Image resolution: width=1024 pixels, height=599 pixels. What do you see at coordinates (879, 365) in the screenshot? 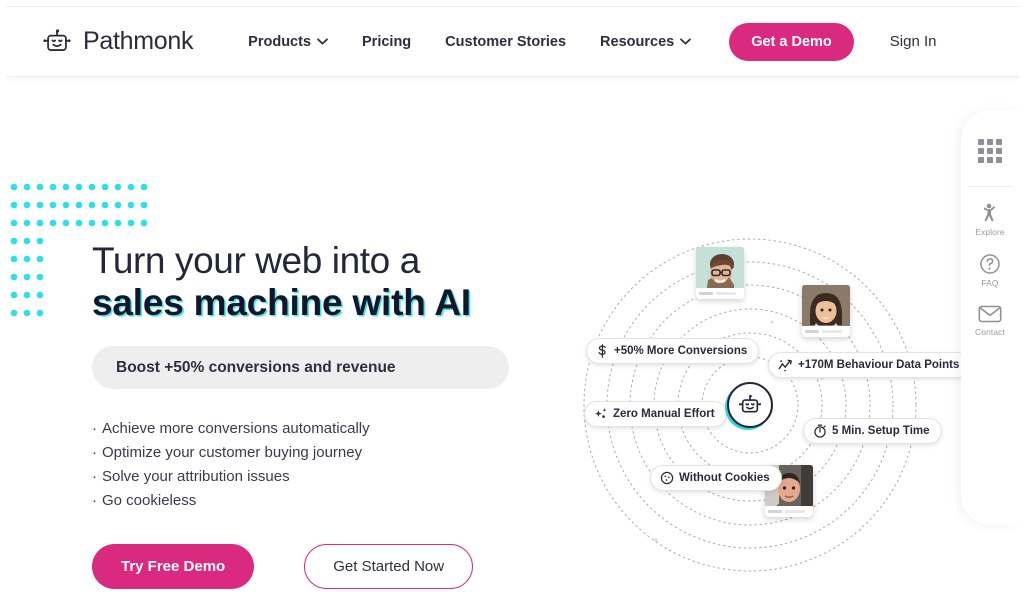
I see `chip-label: +170M Behaviour Data Points` at bounding box center [879, 365].